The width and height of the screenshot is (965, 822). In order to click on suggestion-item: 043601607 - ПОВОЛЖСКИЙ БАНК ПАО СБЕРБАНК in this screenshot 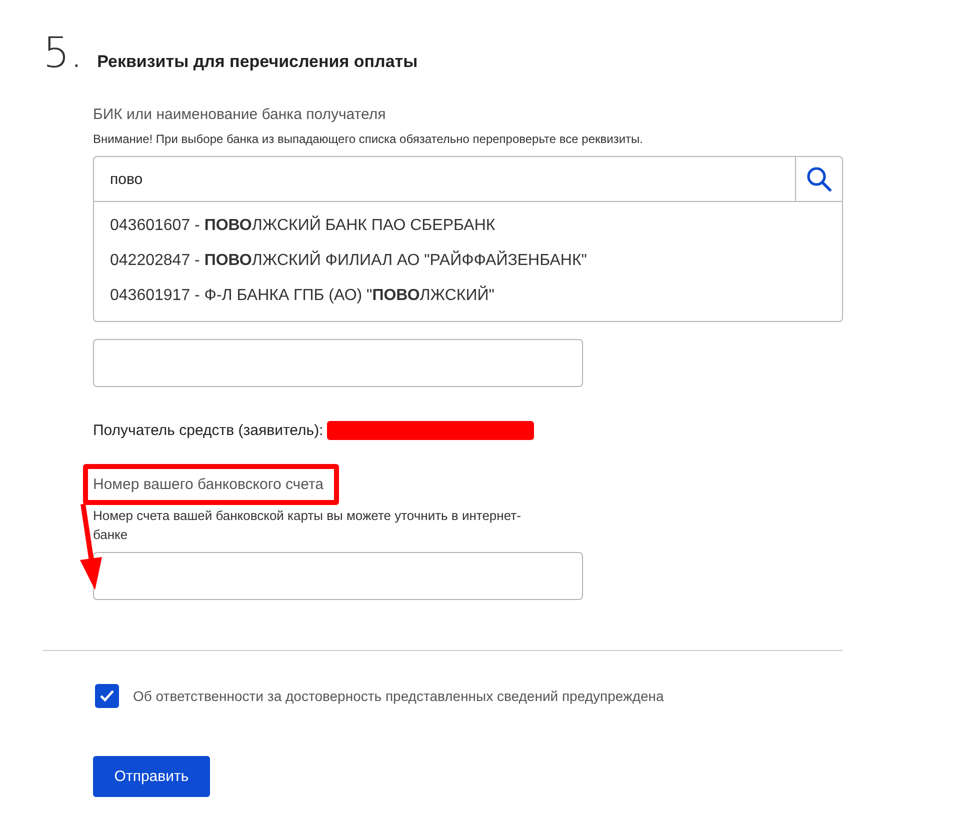, I will do `click(468, 225)`.